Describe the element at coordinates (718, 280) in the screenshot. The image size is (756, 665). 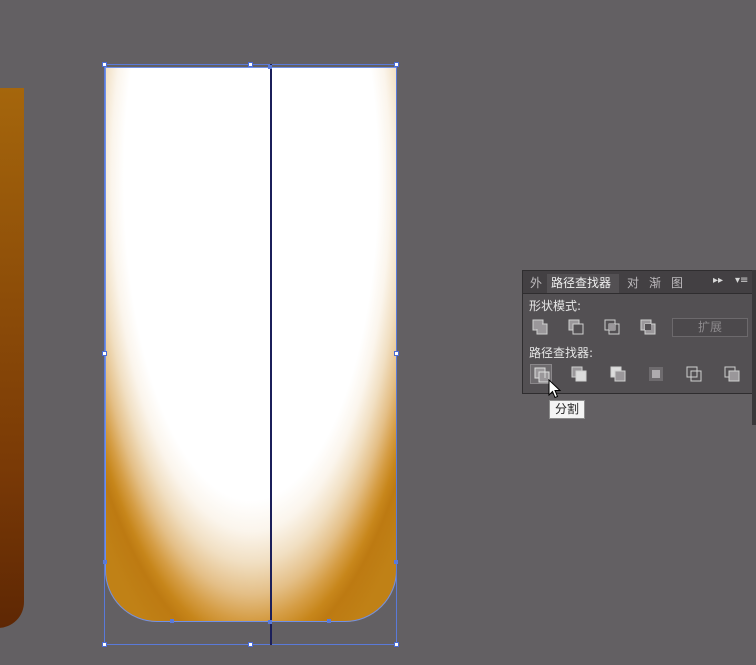
I see `collapse-panel-icon: ▸▸` at that location.